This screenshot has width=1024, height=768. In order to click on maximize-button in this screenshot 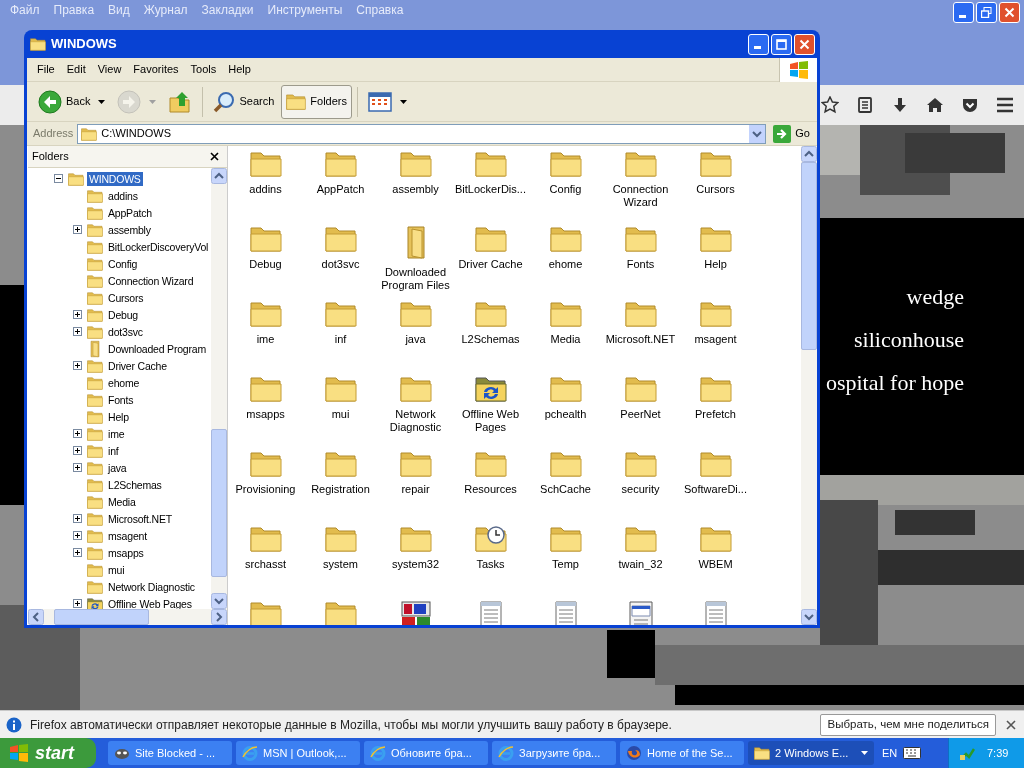, I will do `click(781, 44)`.